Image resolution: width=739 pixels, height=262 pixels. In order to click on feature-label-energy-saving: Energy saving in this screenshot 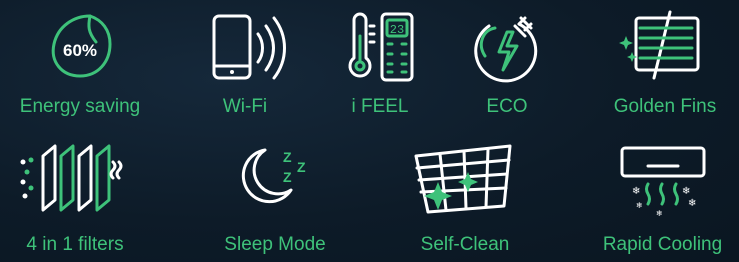, I will do `click(80, 106)`.